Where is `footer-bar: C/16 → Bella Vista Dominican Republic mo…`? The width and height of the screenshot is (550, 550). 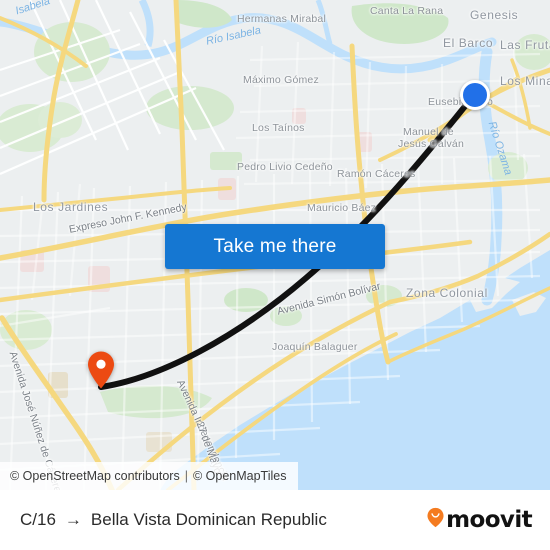
footer-bar: C/16 → Bella Vista Dominican Republic mo… is located at coordinates (275, 520).